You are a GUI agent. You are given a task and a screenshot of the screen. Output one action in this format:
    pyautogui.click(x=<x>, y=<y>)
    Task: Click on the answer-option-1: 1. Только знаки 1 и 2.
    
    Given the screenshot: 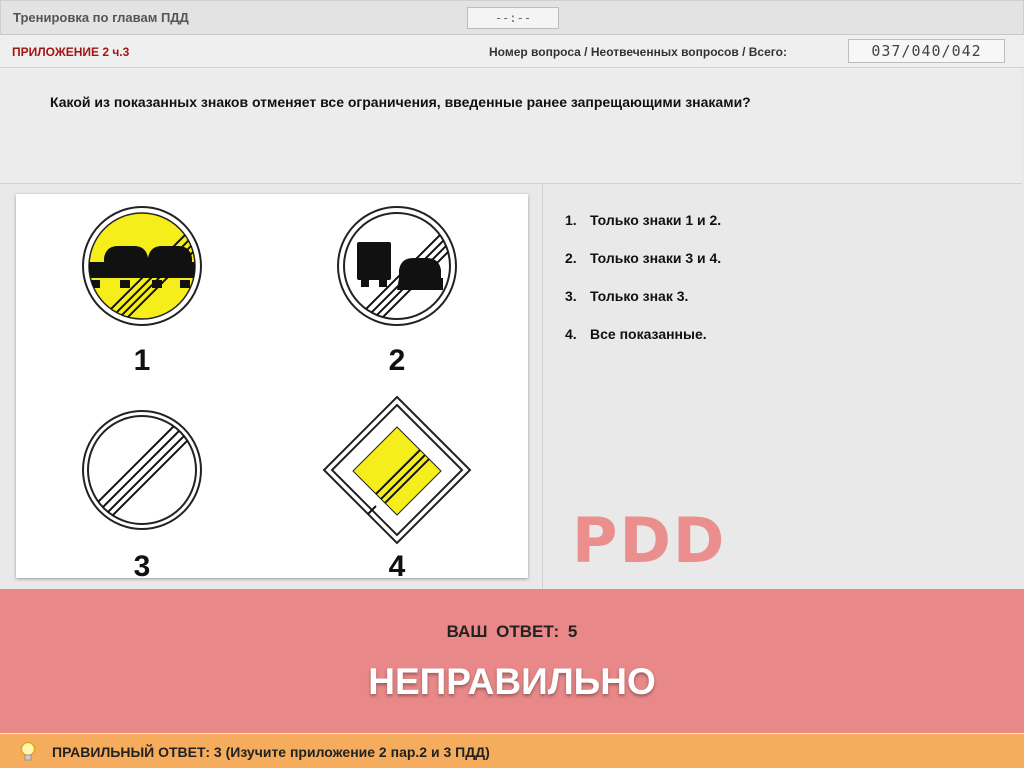 What is the action you would take?
    pyautogui.click(x=643, y=231)
    